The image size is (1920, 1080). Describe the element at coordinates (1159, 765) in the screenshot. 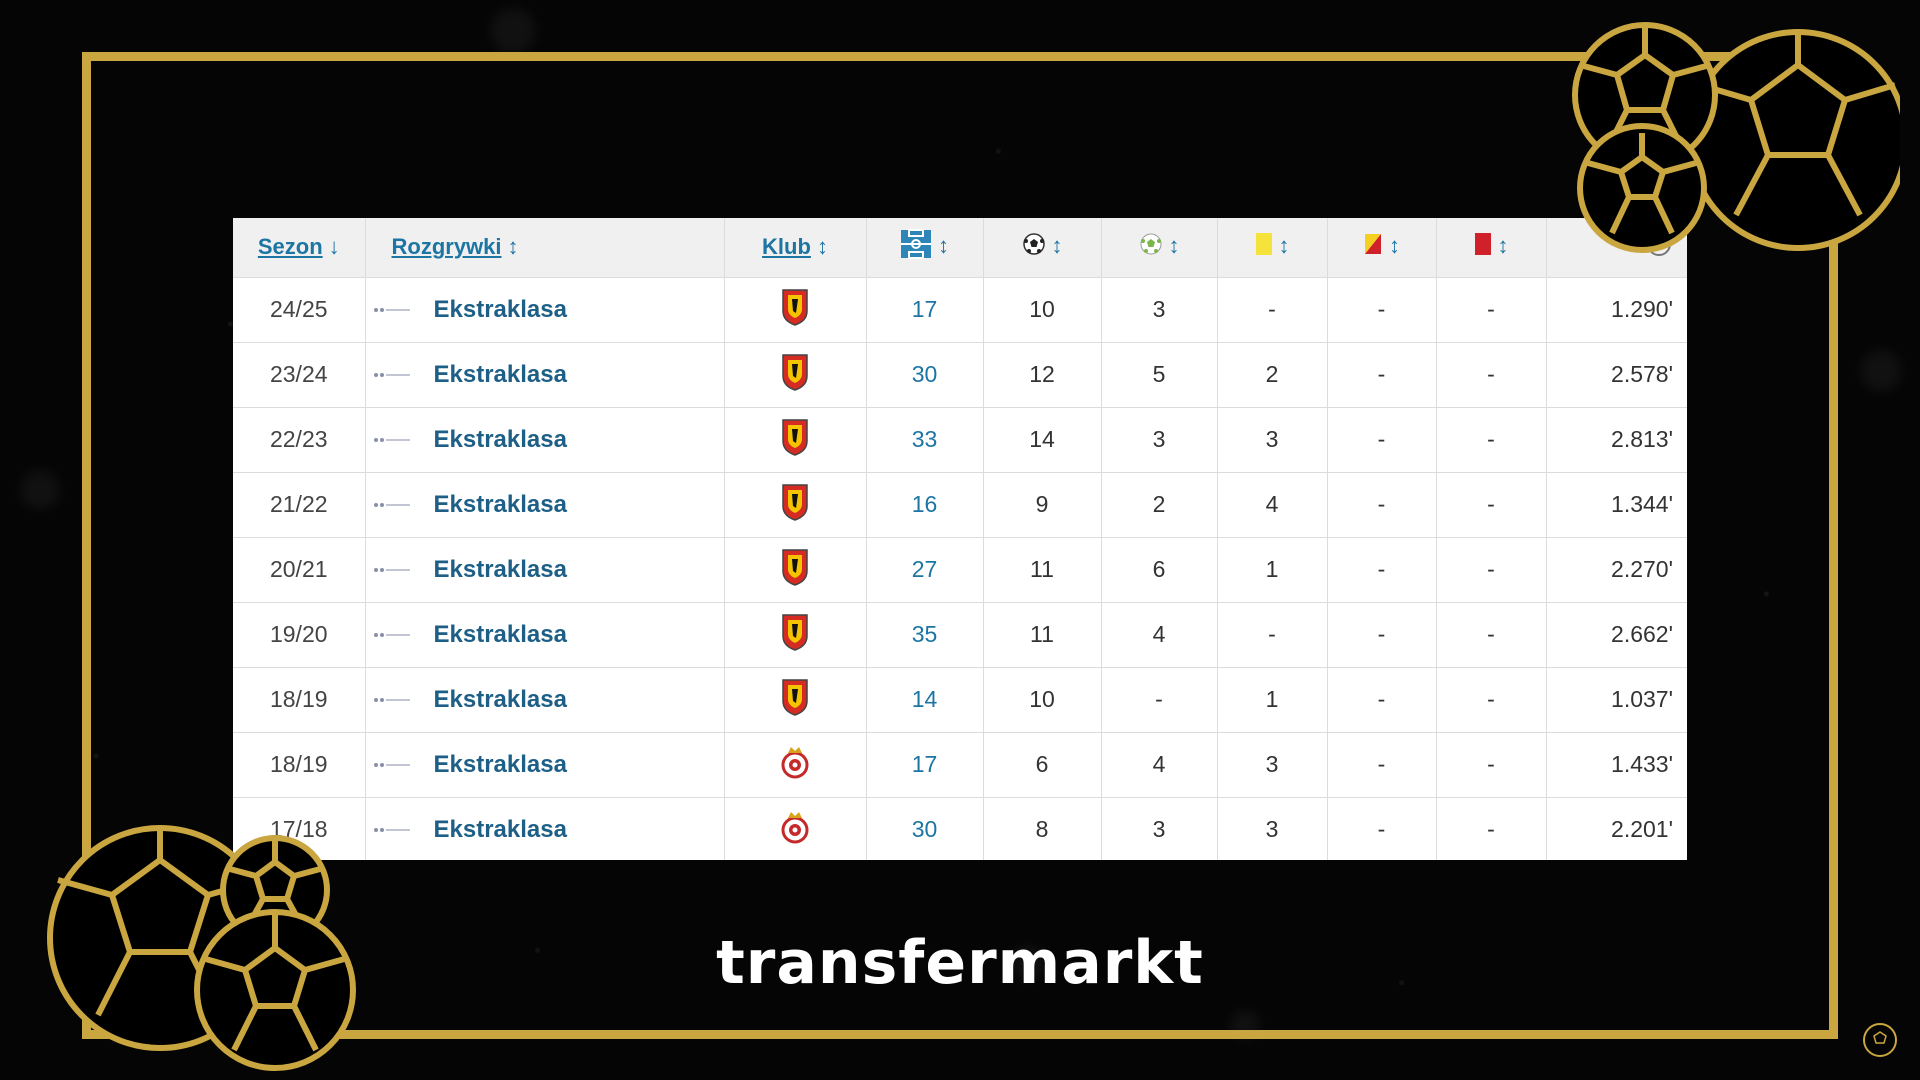

I see `assists-cell: 4` at that location.